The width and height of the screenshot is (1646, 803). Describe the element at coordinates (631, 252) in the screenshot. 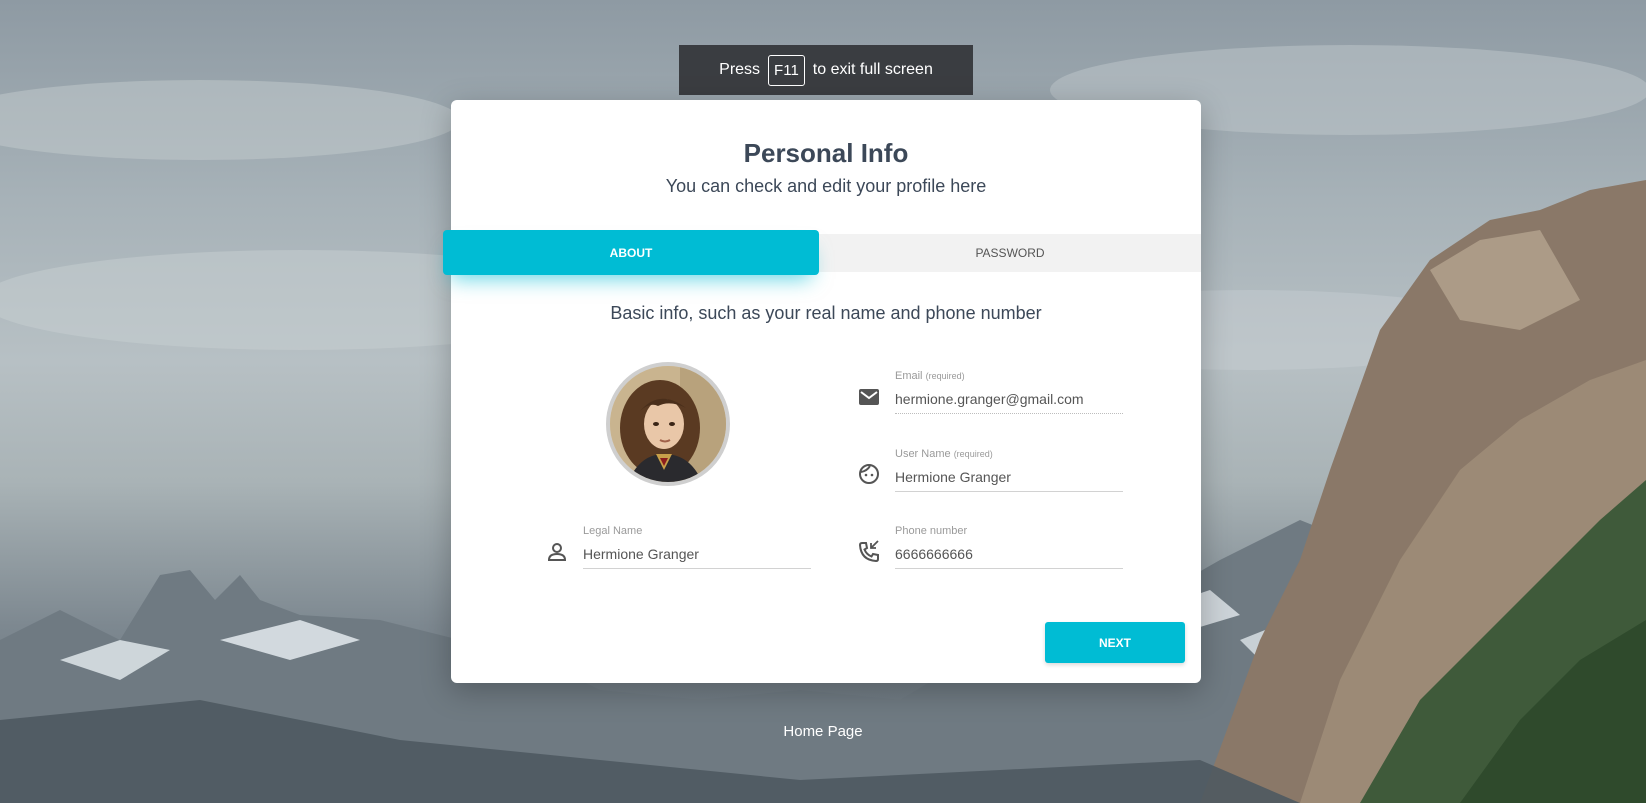

I see `tab-about: ABOUT` at that location.